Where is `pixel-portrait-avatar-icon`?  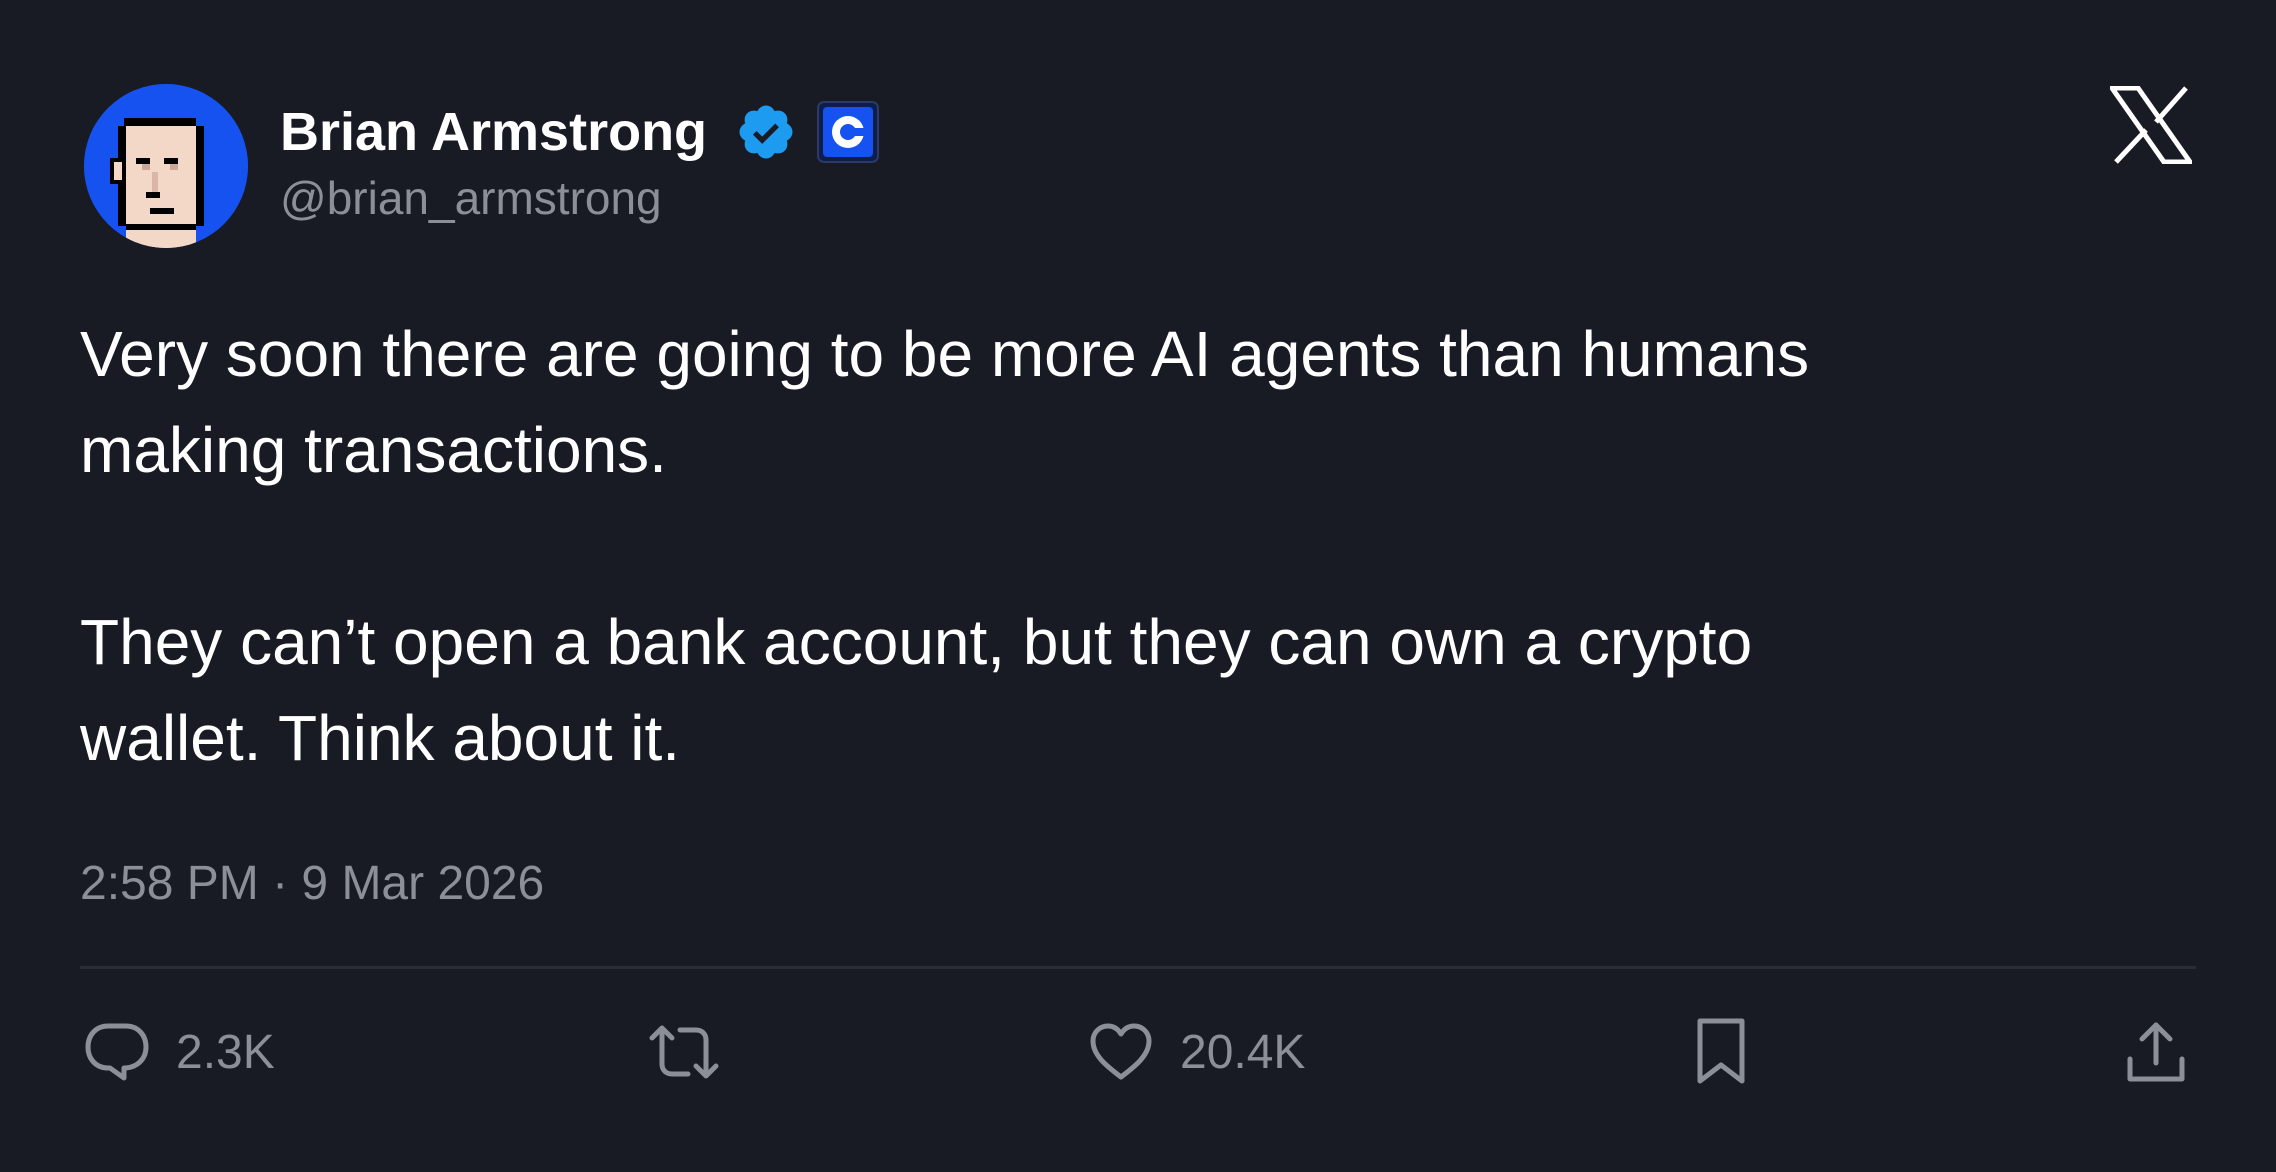
pixel-portrait-avatar-icon is located at coordinates (166, 166).